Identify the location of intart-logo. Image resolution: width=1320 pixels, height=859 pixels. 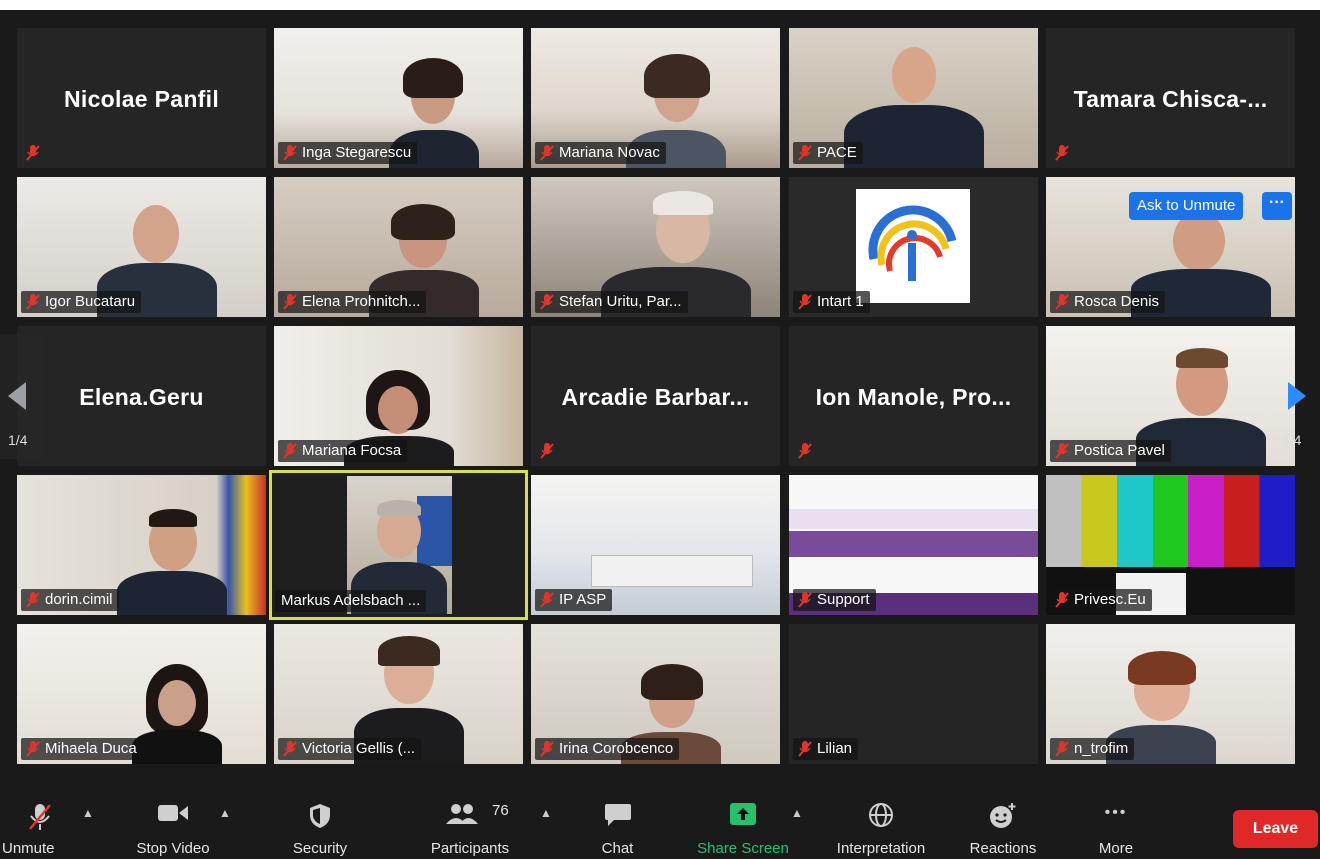
(913, 246).